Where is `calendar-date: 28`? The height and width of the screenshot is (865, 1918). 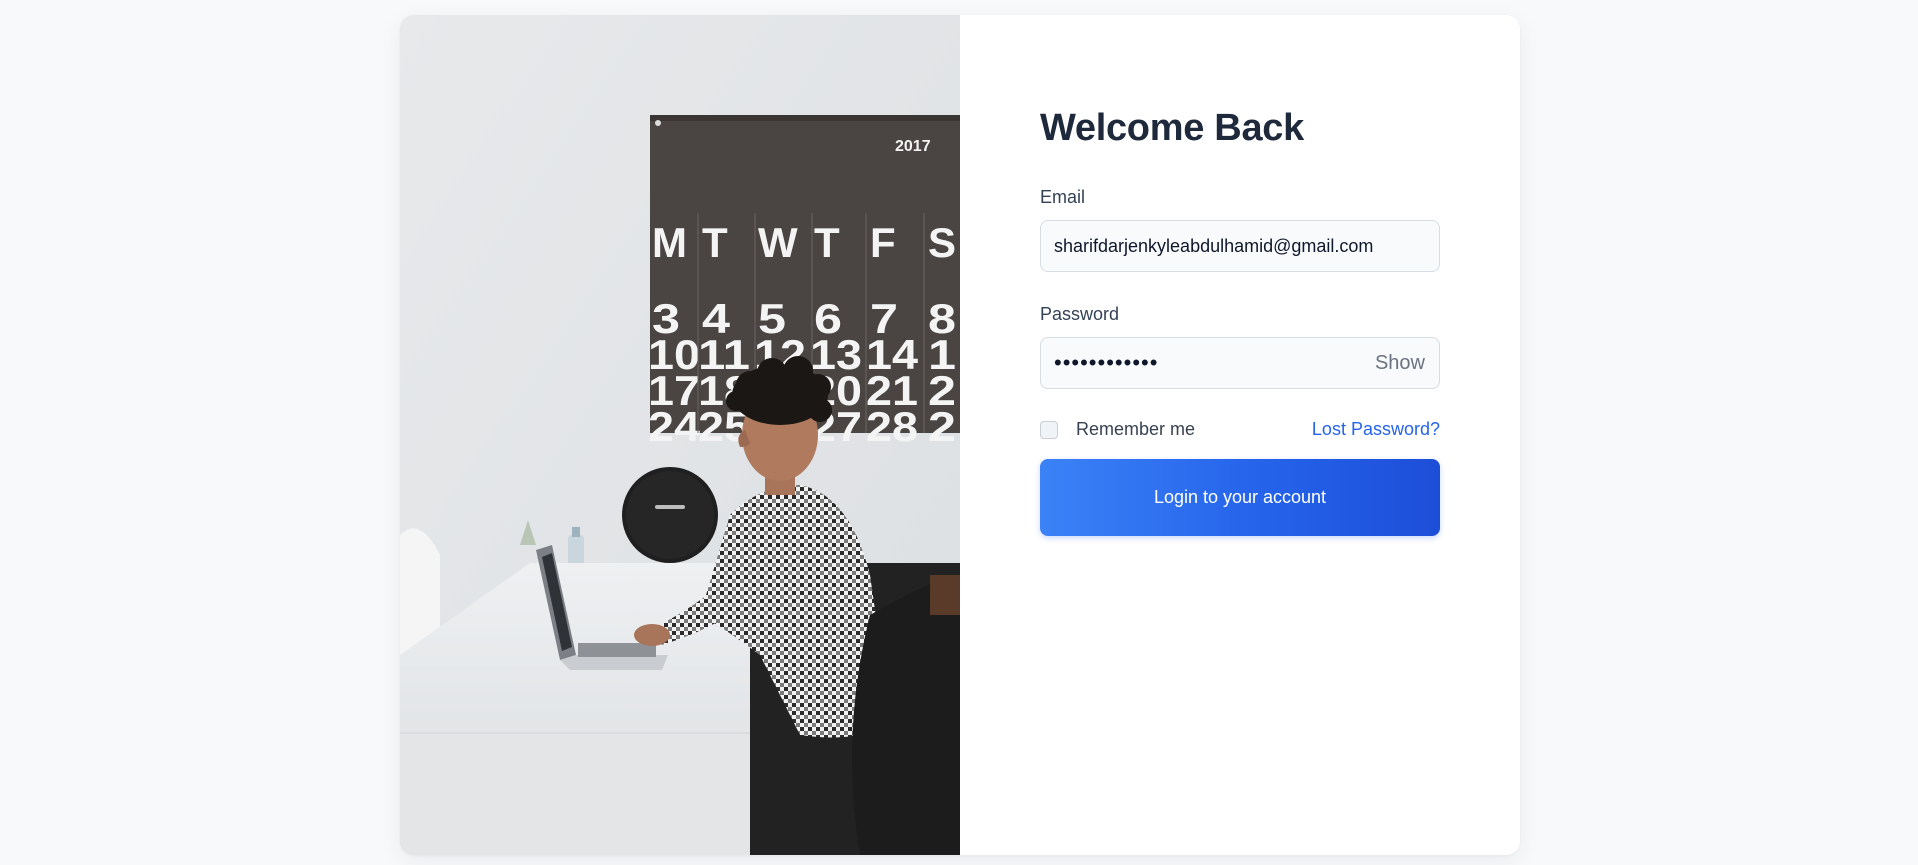 calendar-date: 28 is located at coordinates (892, 426).